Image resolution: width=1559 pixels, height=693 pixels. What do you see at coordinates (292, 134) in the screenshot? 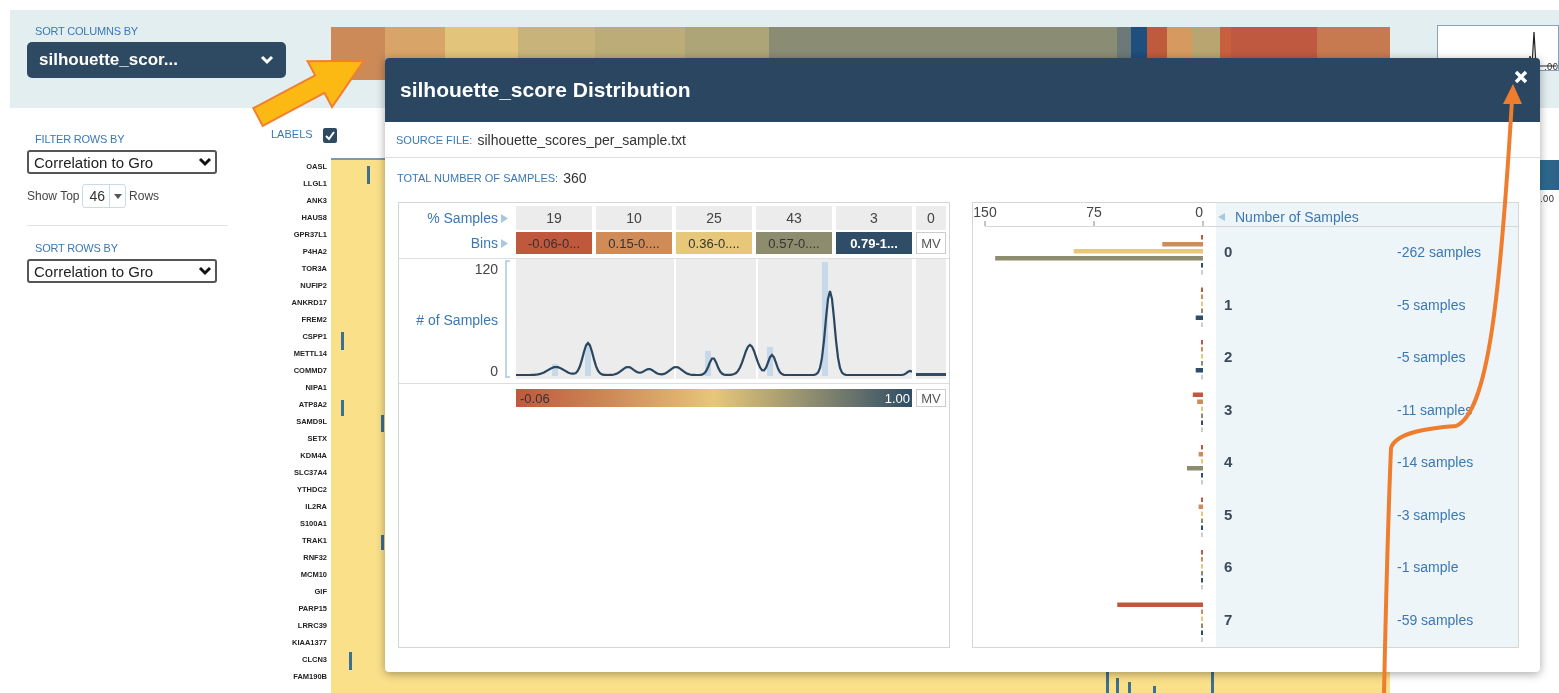
I see `labels-label: LABELS` at bounding box center [292, 134].